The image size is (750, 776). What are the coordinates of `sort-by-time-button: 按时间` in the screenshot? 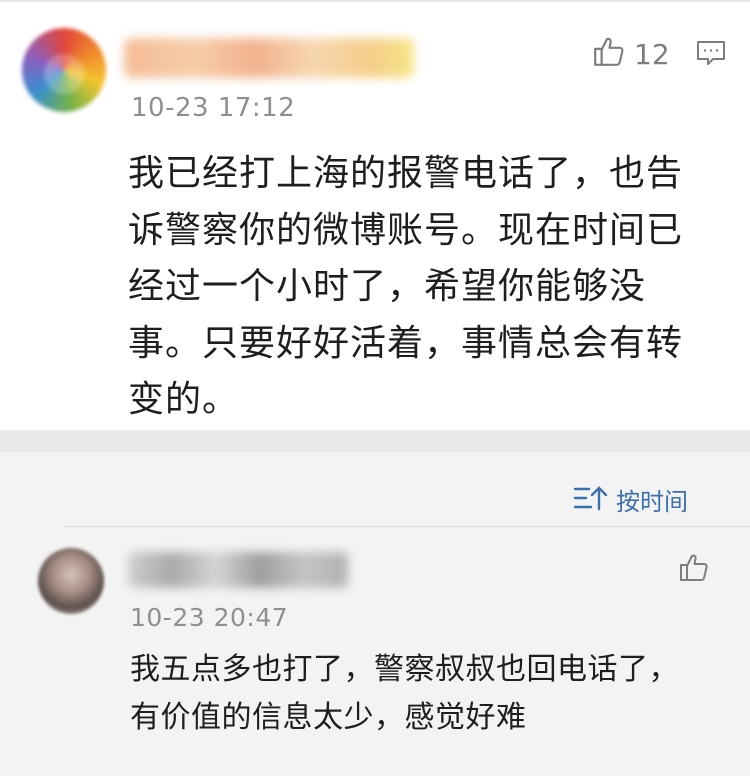 It's located at (630, 499).